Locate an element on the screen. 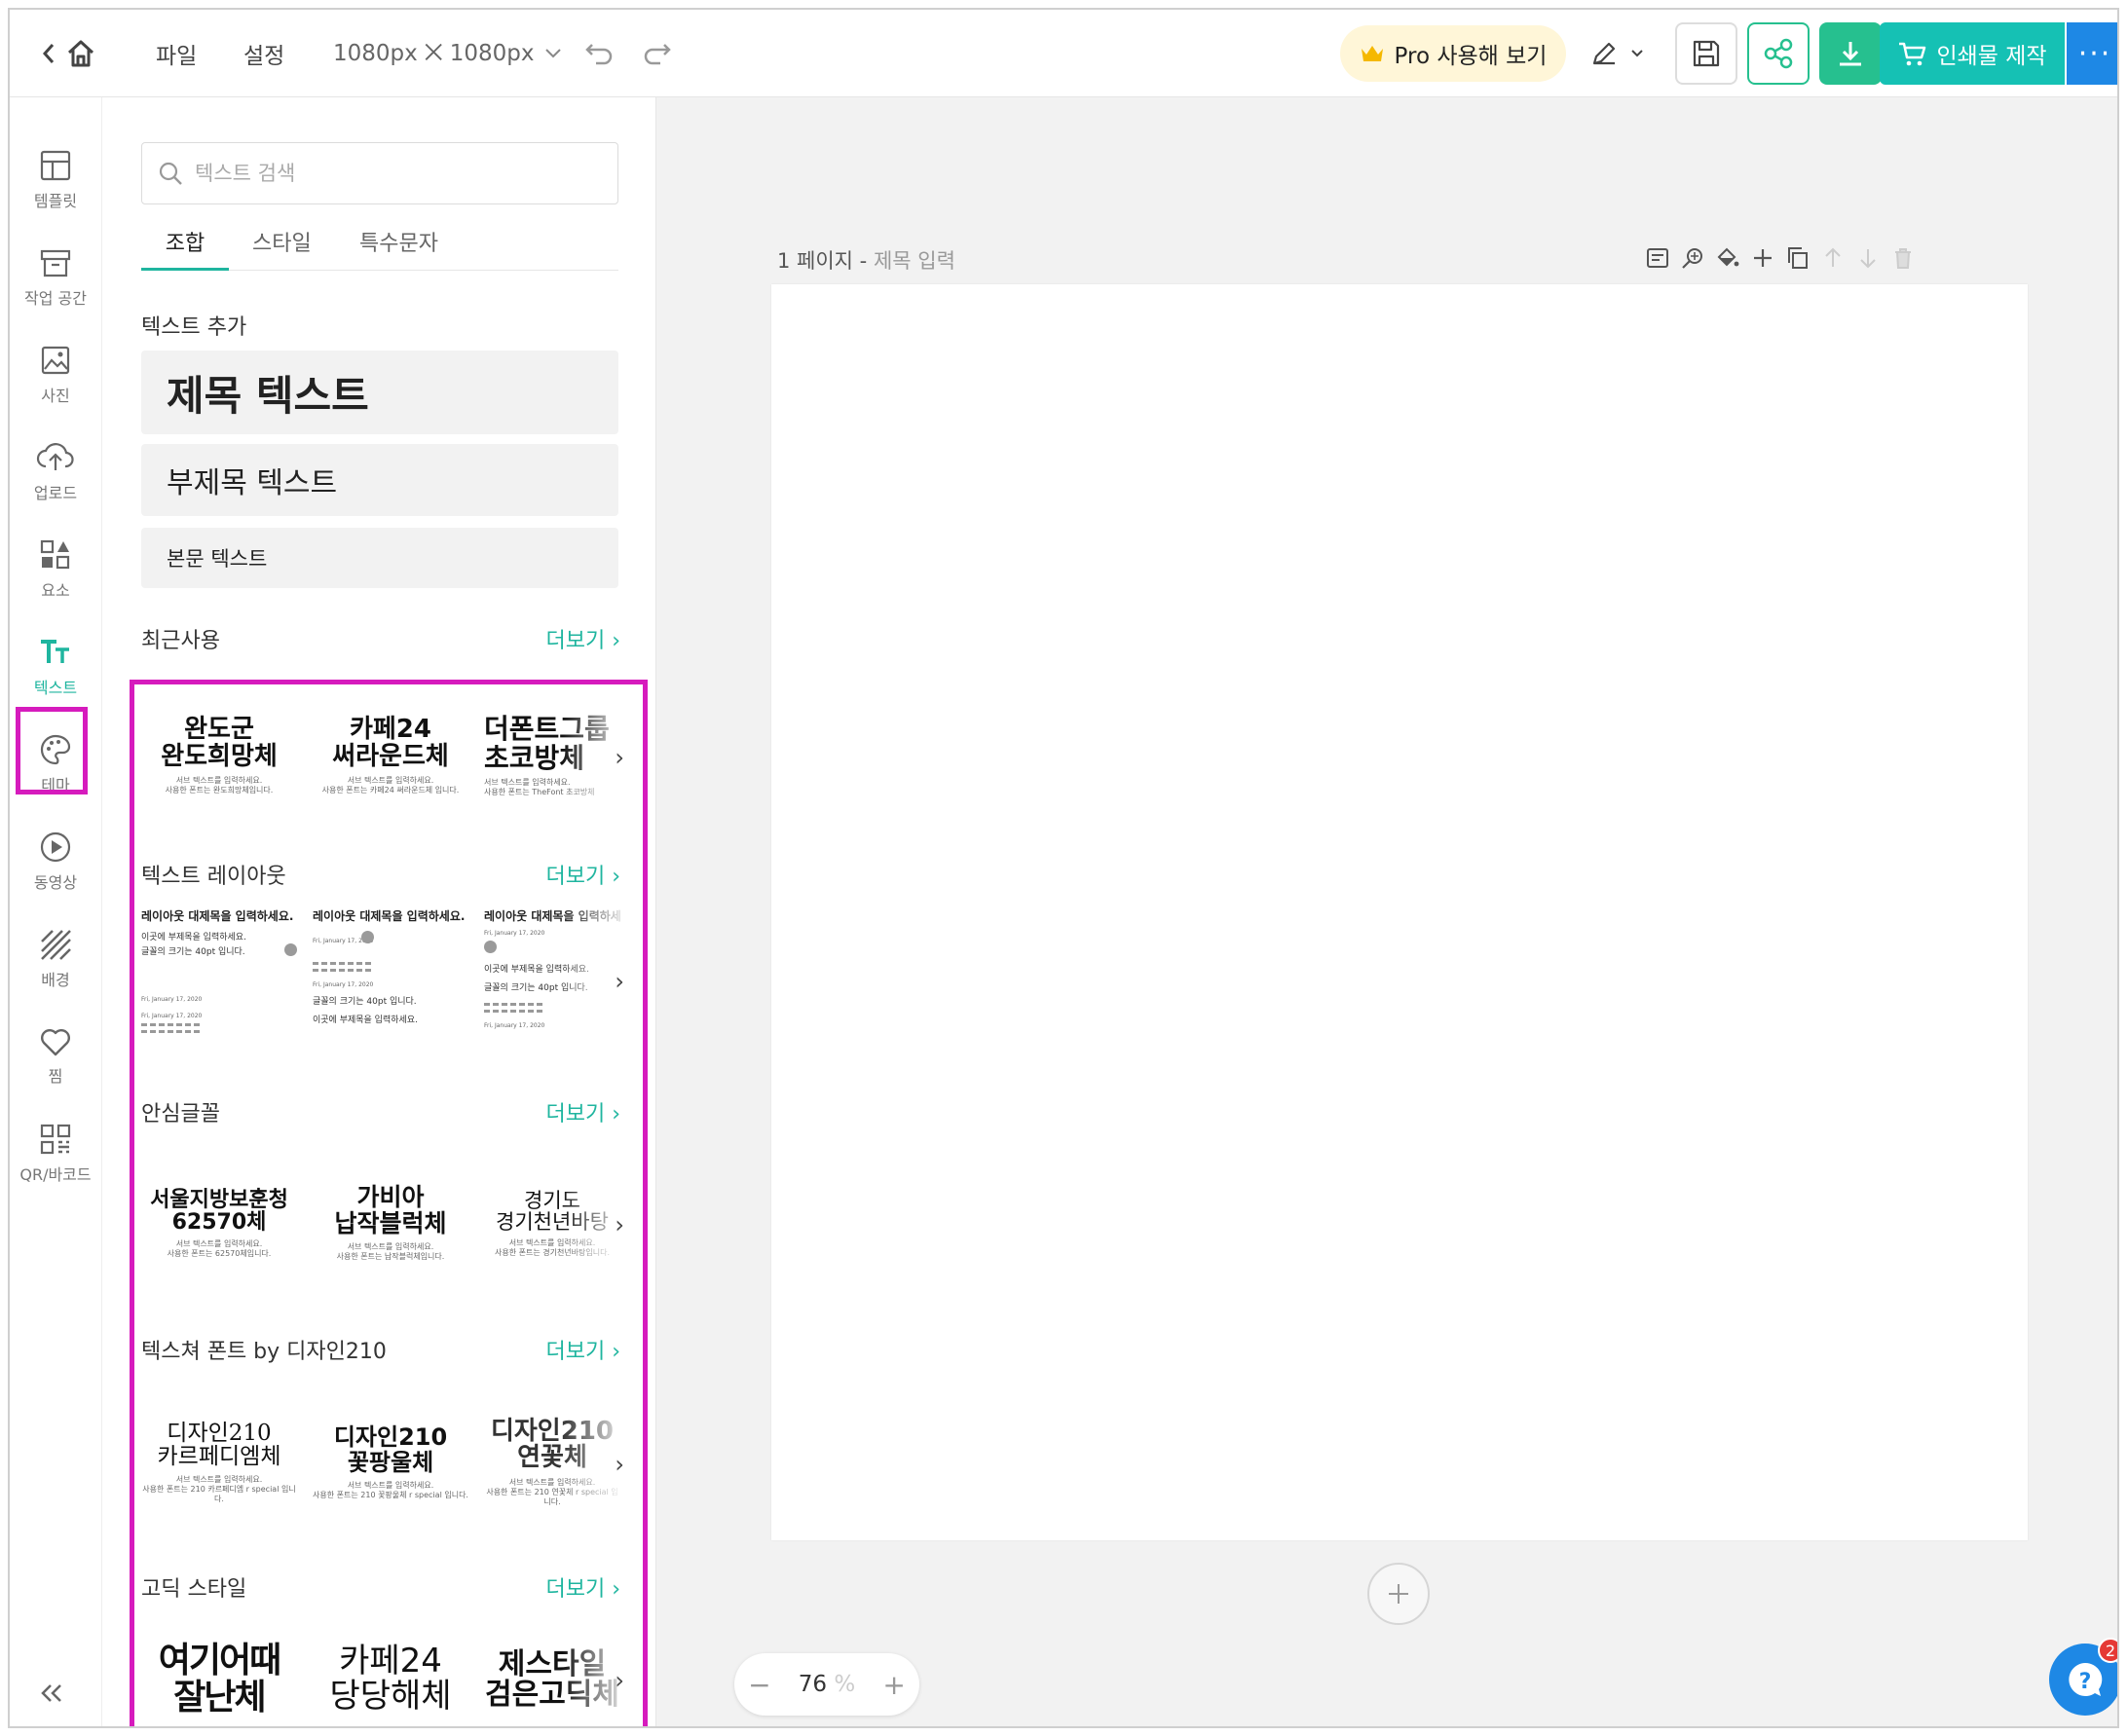 Image resolution: width=2128 pixels, height=1736 pixels. zoom-in-button: + is located at coordinates (893, 1685).